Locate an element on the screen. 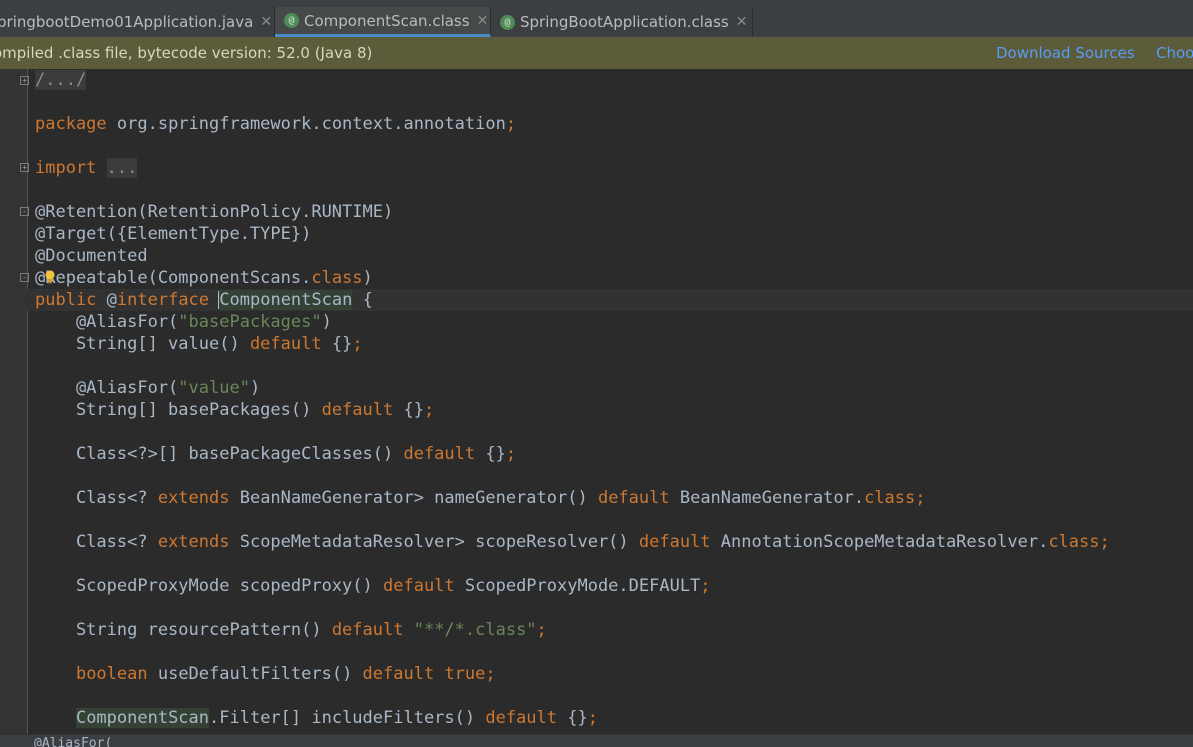 This screenshot has width=1193, height=747. tab-springbootdemo01application: pringbootDemo01Application.java ✕ is located at coordinates (137, 22).